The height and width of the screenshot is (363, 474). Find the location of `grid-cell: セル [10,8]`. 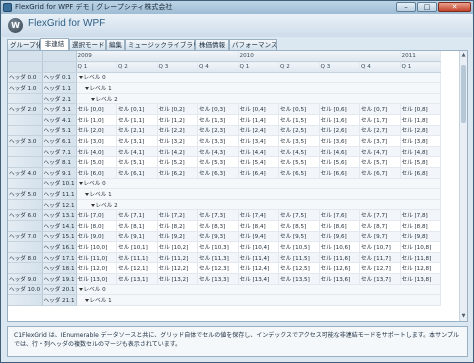

grid-cell: セル [10,8] is located at coordinates (421, 247).